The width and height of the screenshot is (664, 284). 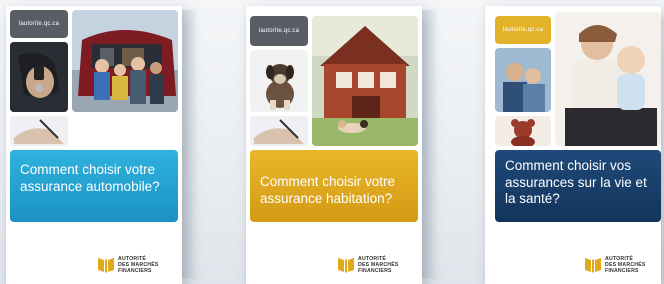 What do you see at coordinates (523, 131) in the screenshot?
I see `teddy-bear-photo` at bounding box center [523, 131].